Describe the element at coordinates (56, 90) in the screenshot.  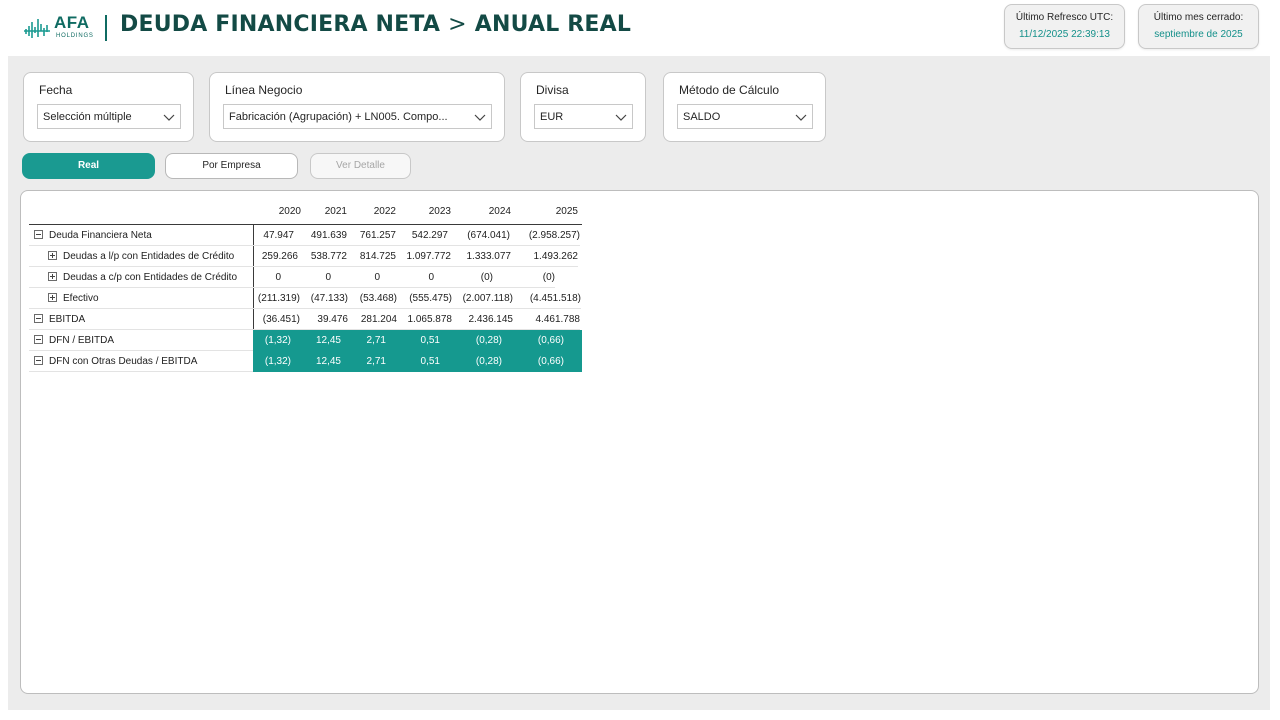
I see `slicer-fecha-label: Fecha` at that location.